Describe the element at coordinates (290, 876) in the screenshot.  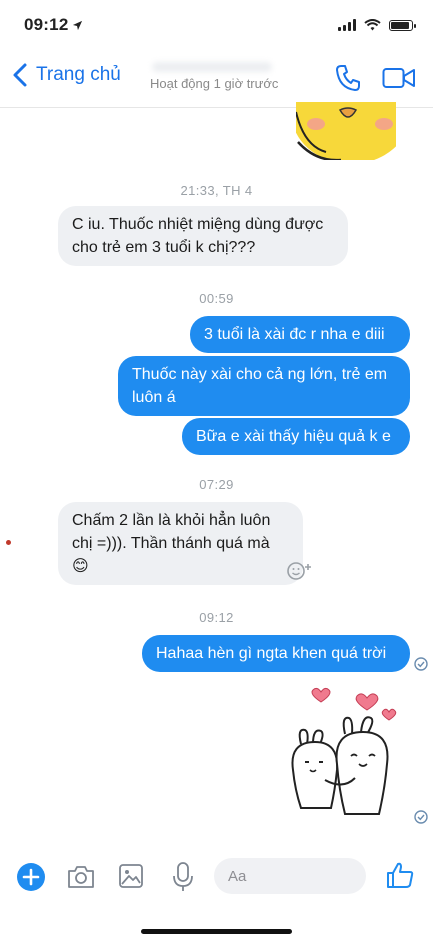
I see `message-input` at that location.